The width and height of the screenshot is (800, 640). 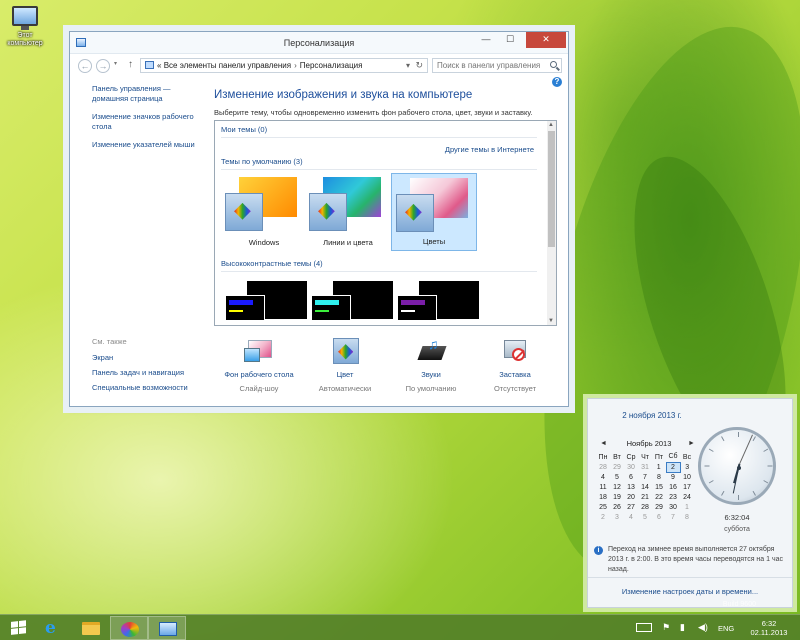 What do you see at coordinates (652, 415) in the screenshot?
I see `full-date-link: 2 ноября 2013 г.` at bounding box center [652, 415].